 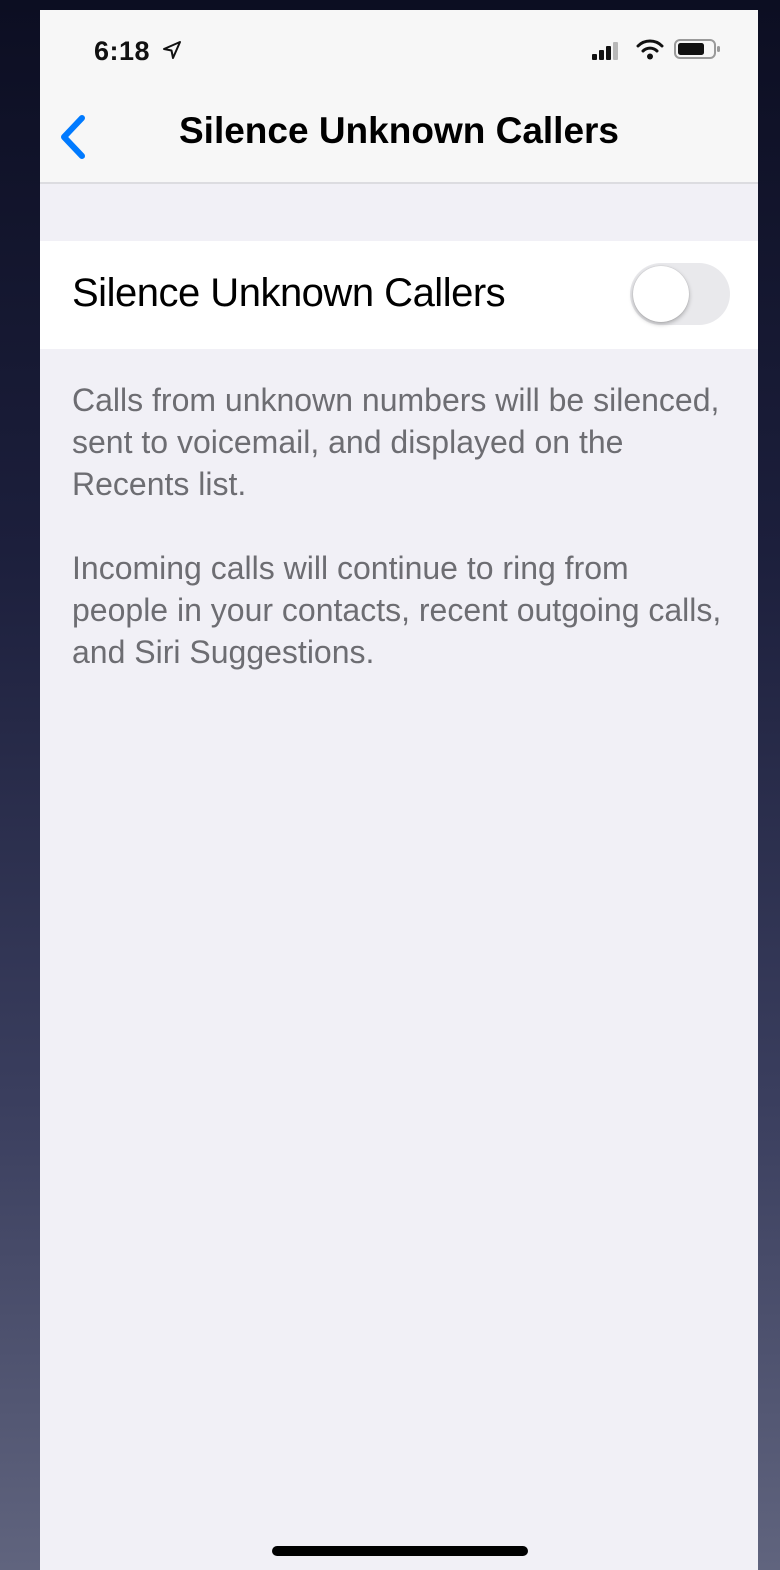 I want to click on wifi-icon, so click(x=650, y=49).